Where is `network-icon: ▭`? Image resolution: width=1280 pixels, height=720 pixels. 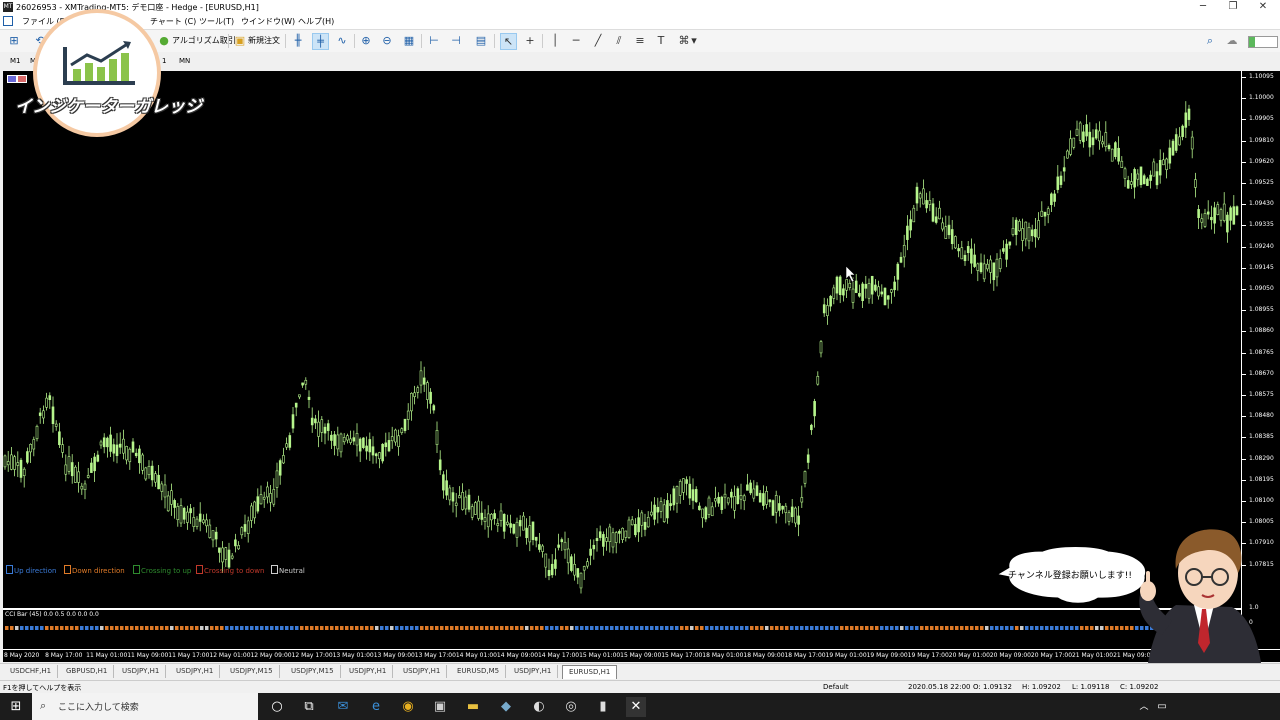
network-icon: ▭ is located at coordinates (1162, 707).